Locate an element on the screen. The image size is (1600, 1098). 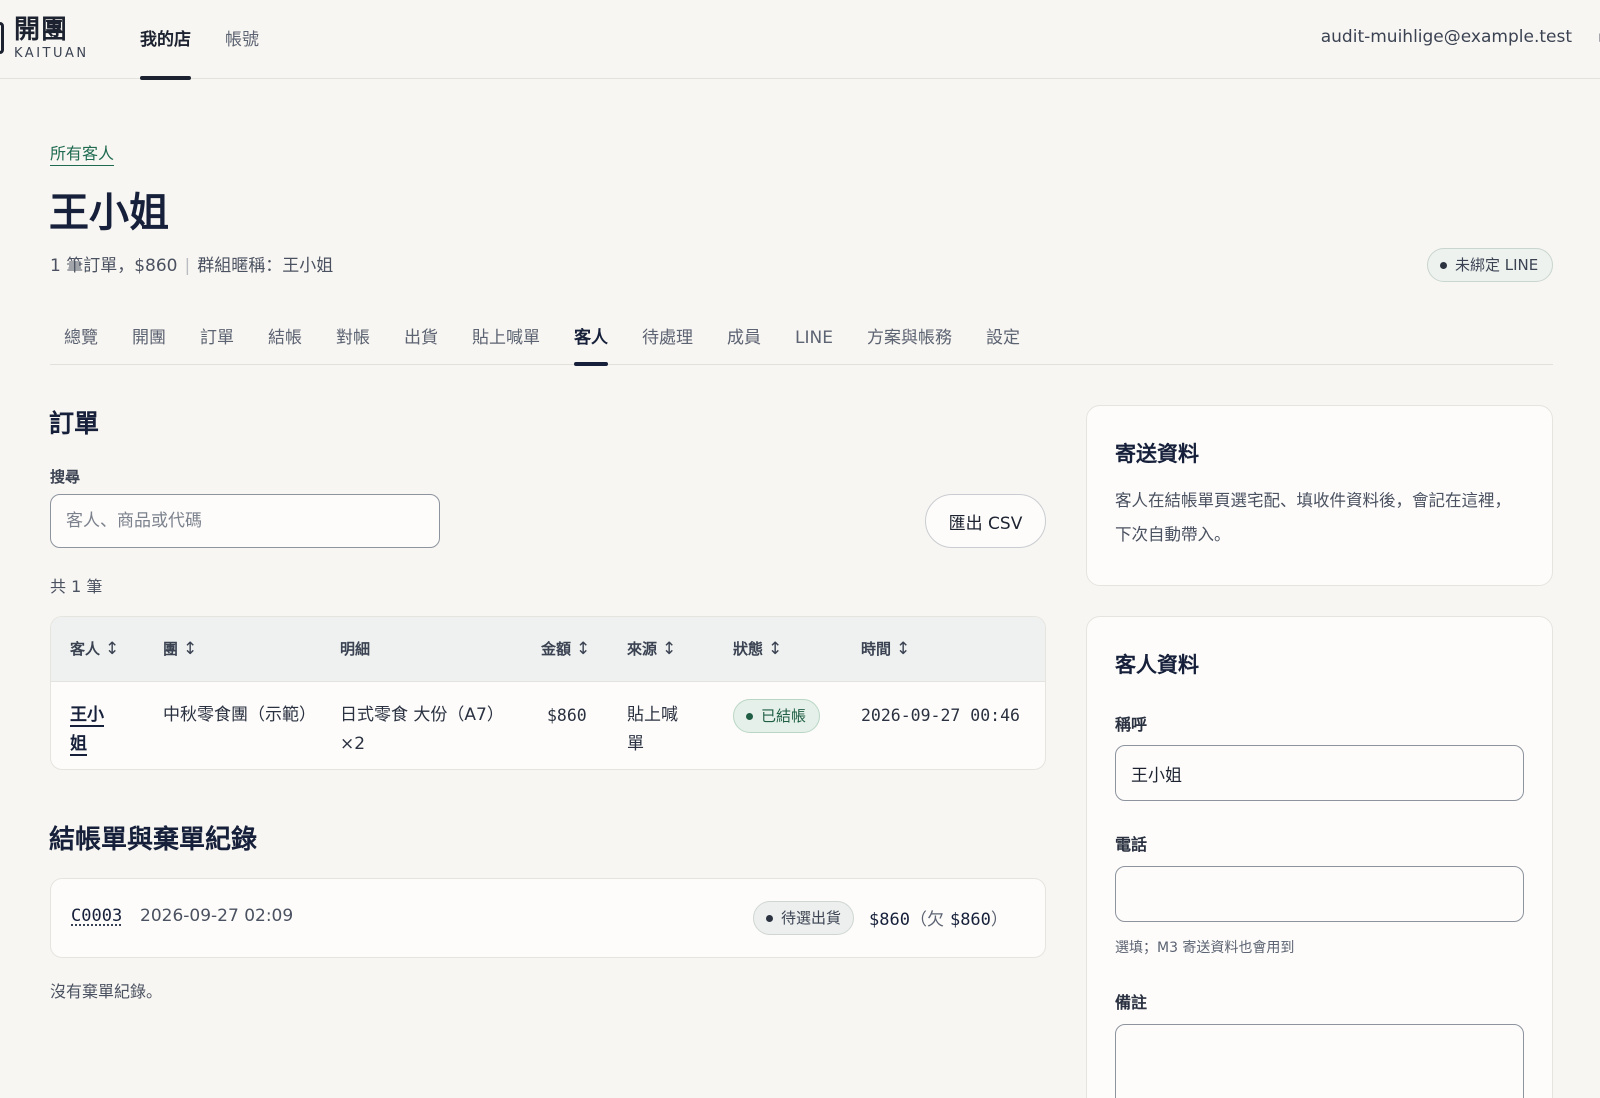
note-label: 備註 is located at coordinates (1131, 1002).